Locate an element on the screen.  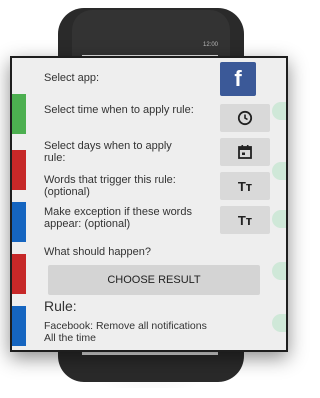
calendar-icon is located at coordinates (245, 152).